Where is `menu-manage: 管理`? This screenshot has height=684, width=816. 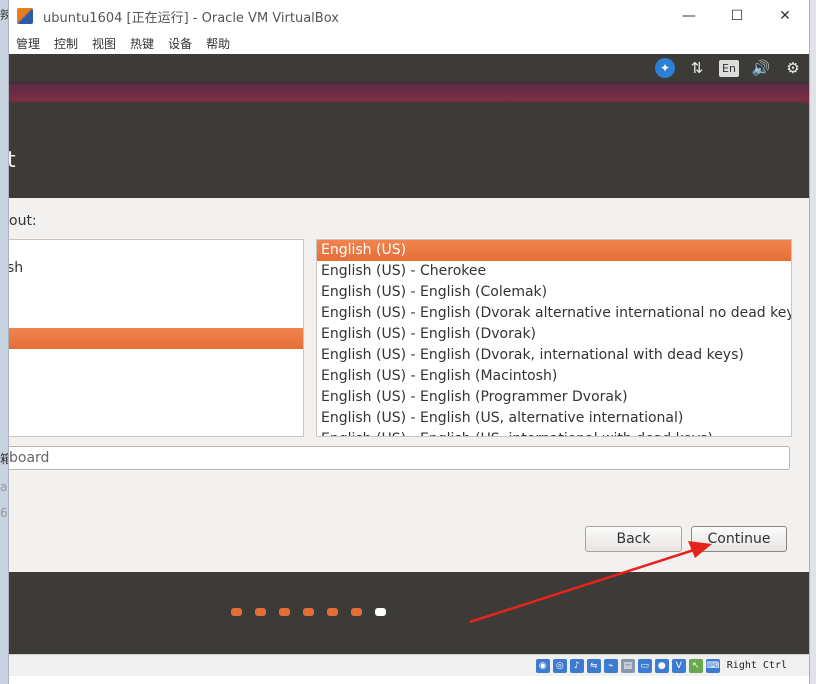 menu-manage: 管理 is located at coordinates (28, 43).